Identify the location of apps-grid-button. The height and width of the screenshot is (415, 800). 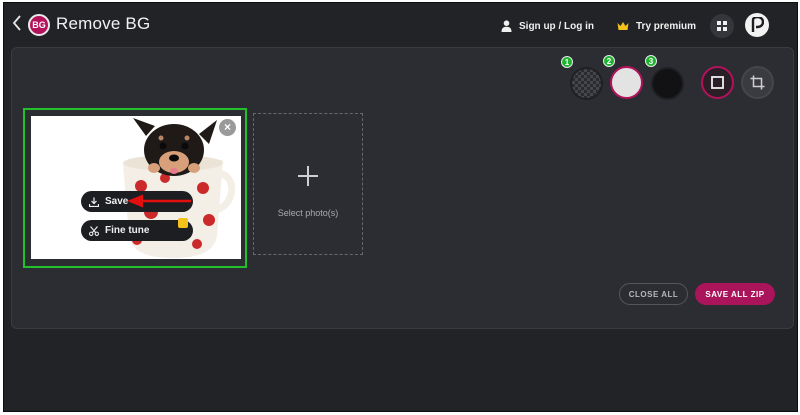
(722, 26).